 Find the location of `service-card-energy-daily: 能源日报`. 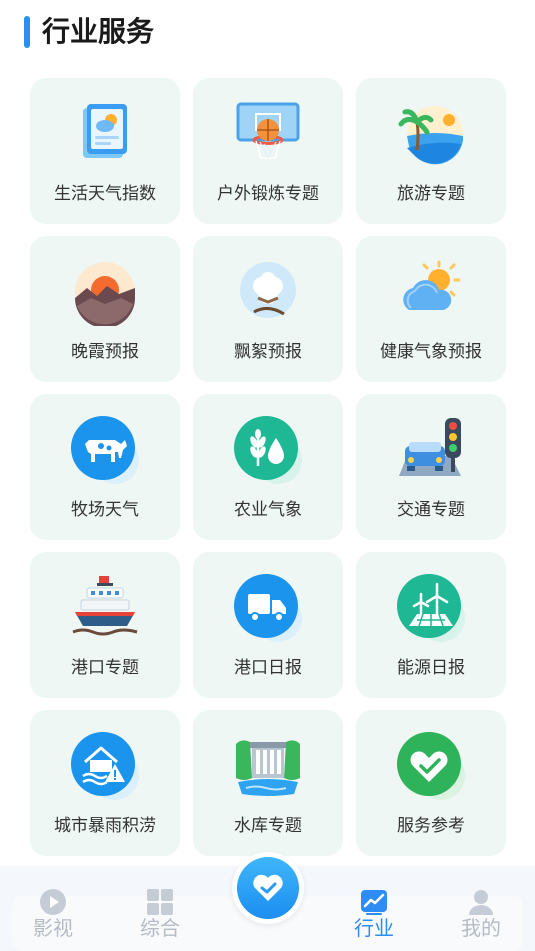

service-card-energy-daily: 能源日报 is located at coordinates (431, 625).